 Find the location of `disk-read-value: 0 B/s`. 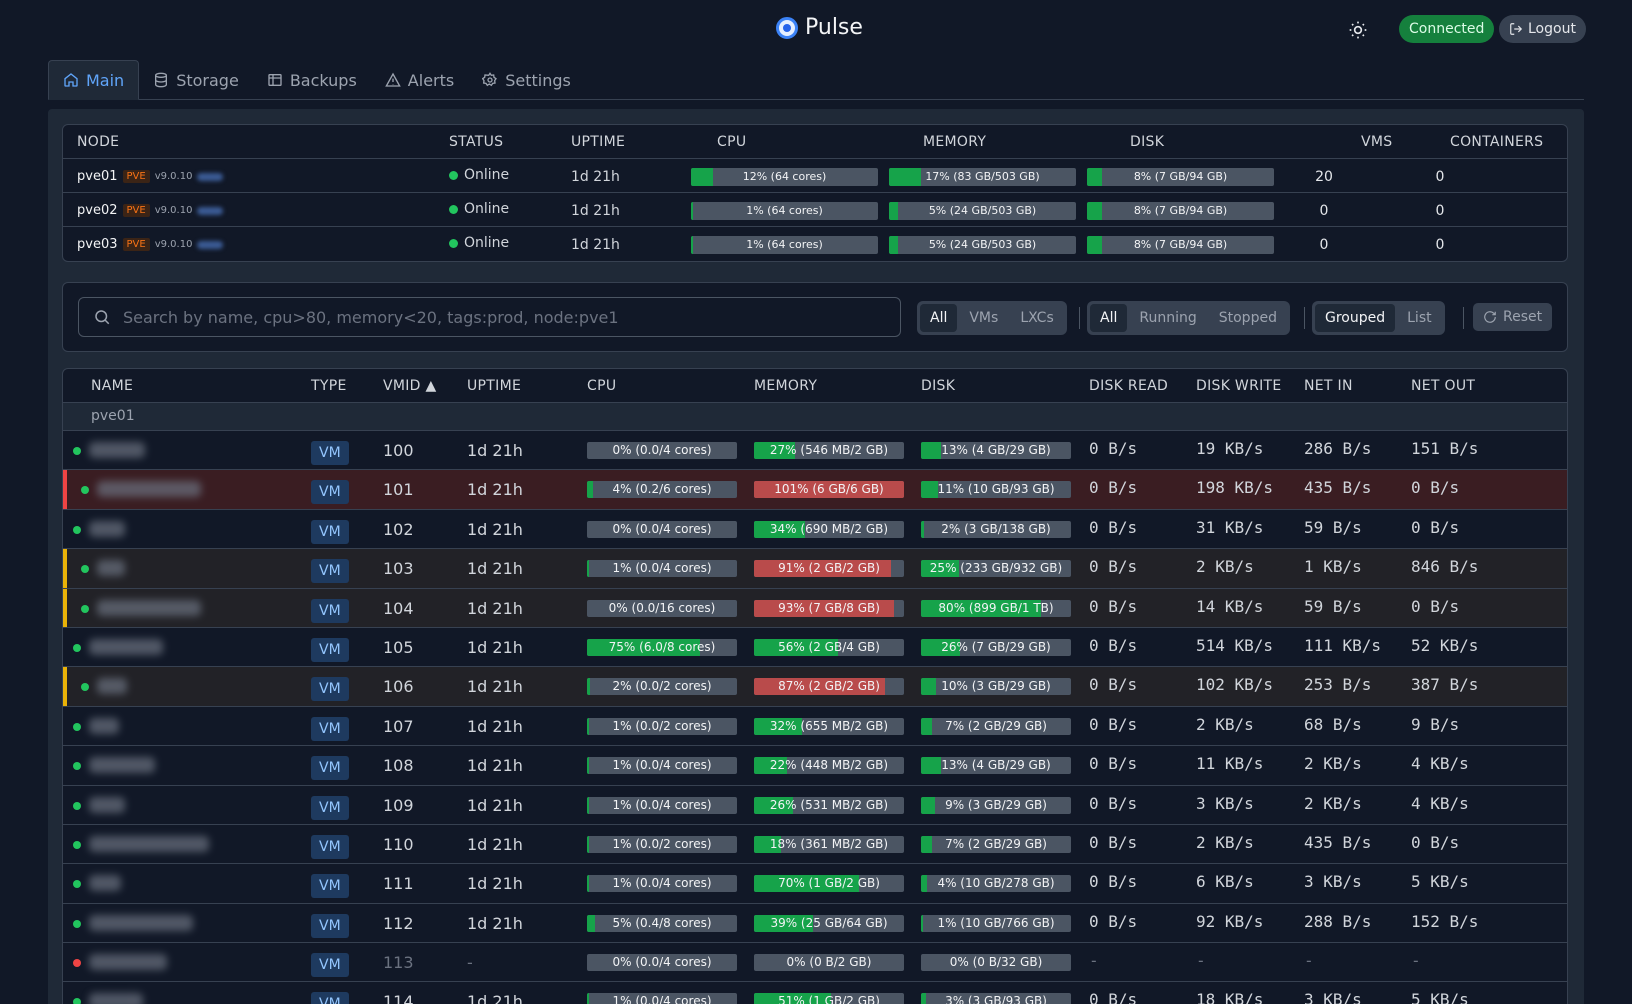

disk-read-value: 0 B/s is located at coordinates (1113, 764).